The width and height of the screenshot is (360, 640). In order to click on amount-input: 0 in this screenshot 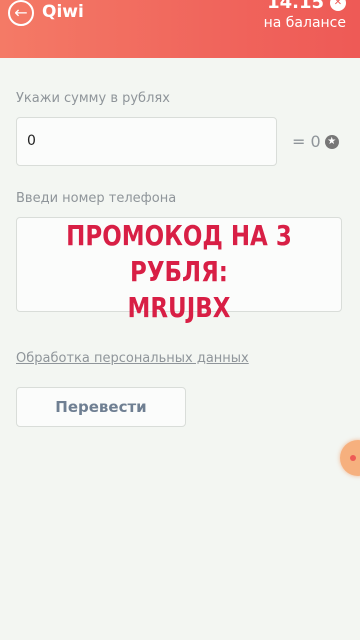, I will do `click(146, 141)`.